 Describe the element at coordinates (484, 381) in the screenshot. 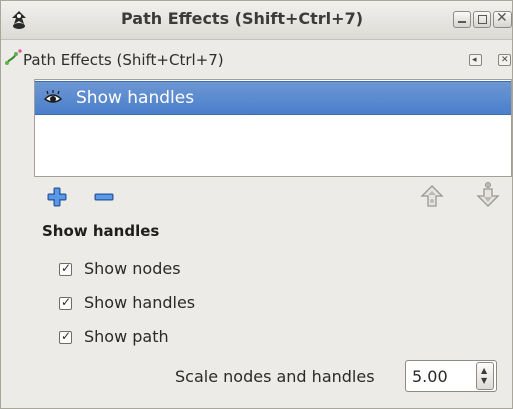

I see `spin-down-icon: ▼` at that location.